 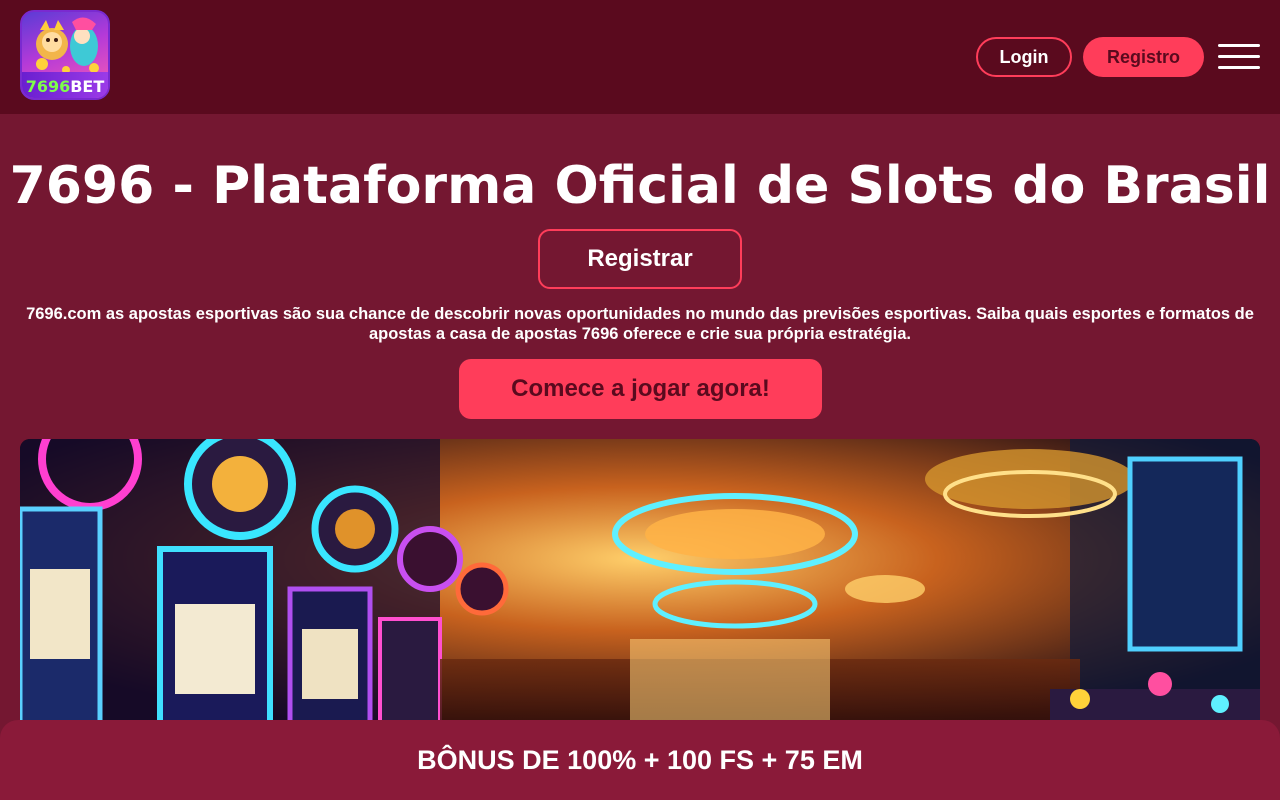 I want to click on start-playing-button: Comece a jogar agora!, so click(x=640, y=389).